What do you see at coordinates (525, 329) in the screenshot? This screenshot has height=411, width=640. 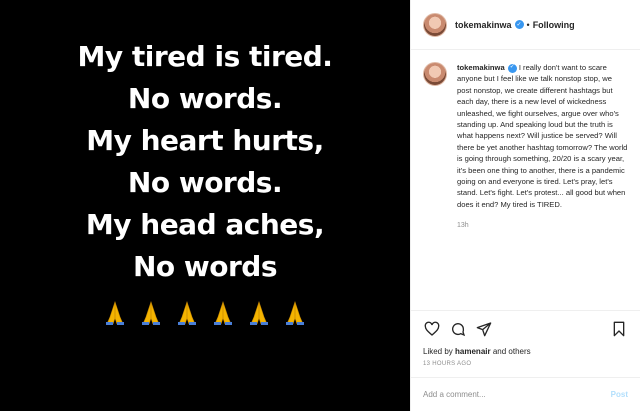 I see `action-icons` at bounding box center [525, 329].